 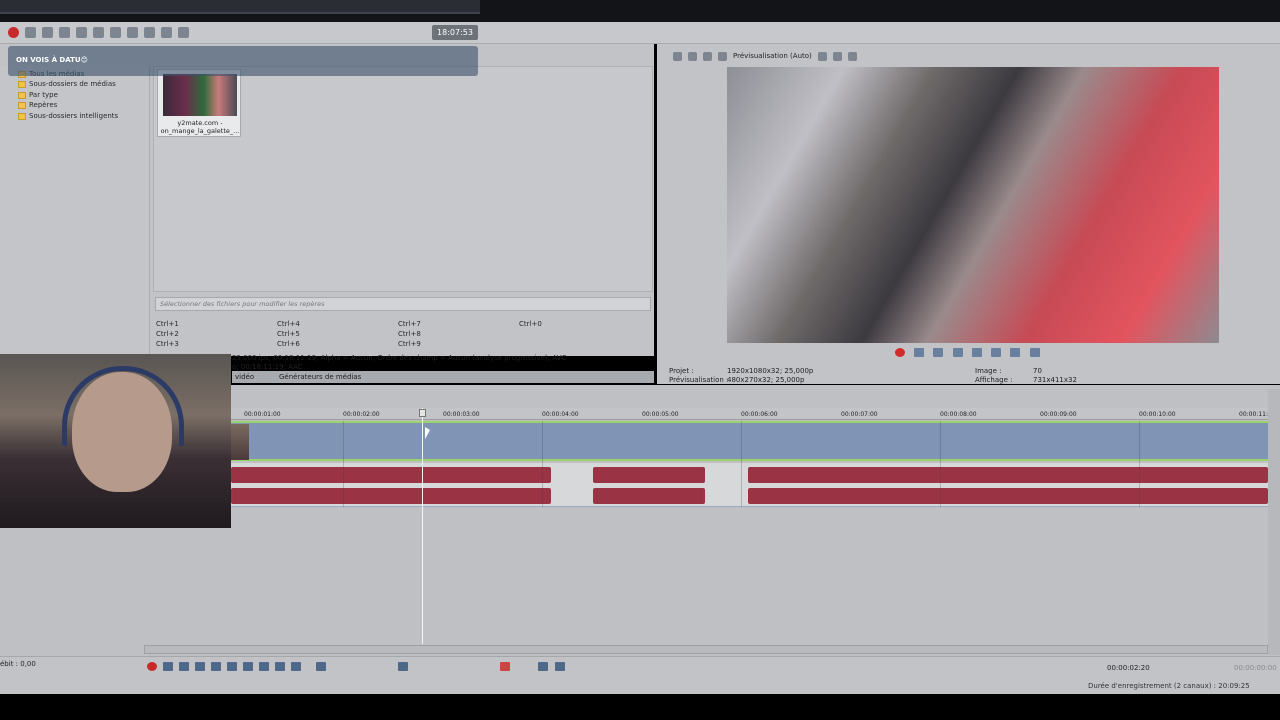 What do you see at coordinates (766, 380) in the screenshot?
I see `preview-value: 480x270x32; 25,000p` at bounding box center [766, 380].